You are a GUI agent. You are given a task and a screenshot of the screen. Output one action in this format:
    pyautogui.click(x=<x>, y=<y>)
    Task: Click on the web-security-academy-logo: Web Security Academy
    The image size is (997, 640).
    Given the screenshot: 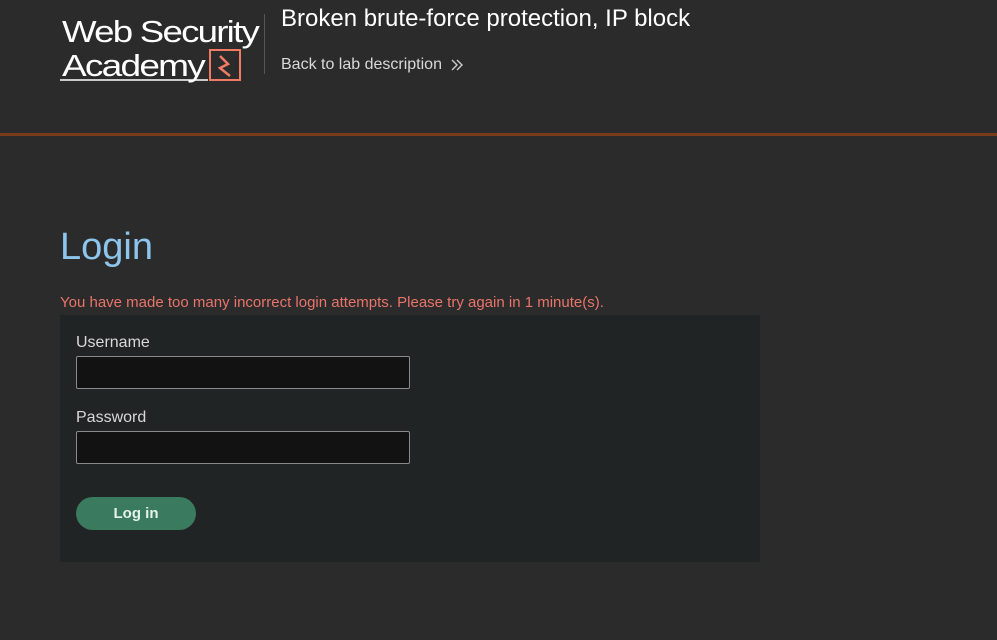 What is the action you would take?
    pyautogui.click(x=160, y=48)
    